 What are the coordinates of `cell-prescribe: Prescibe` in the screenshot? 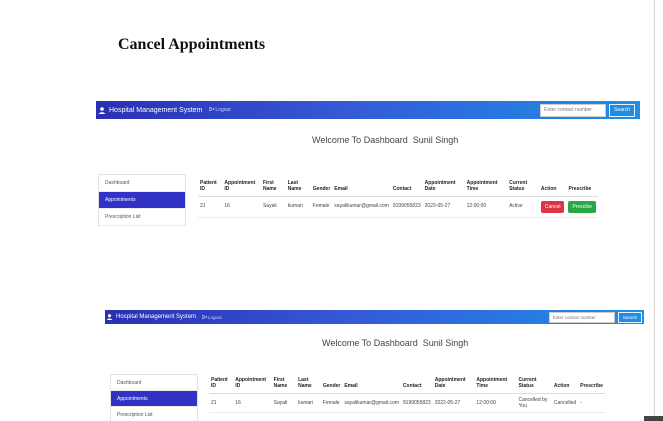 It's located at (582, 207).